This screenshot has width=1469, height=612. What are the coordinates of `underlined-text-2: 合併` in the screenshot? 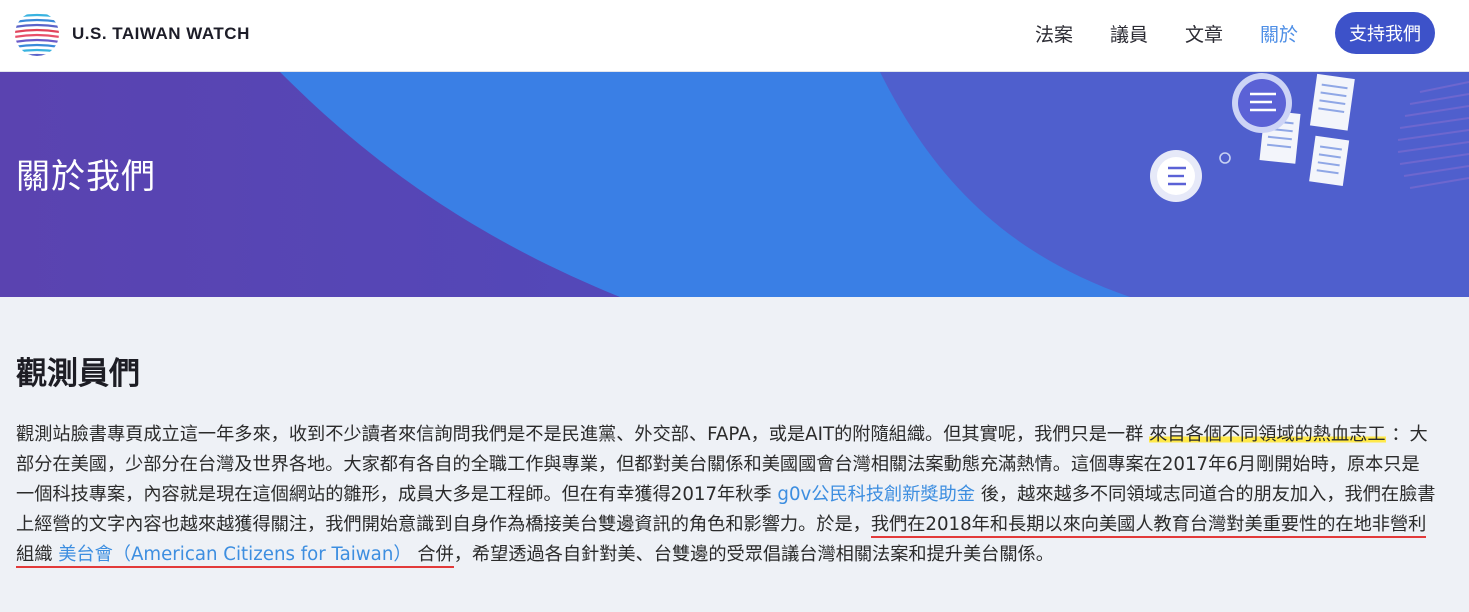 It's located at (435, 556).